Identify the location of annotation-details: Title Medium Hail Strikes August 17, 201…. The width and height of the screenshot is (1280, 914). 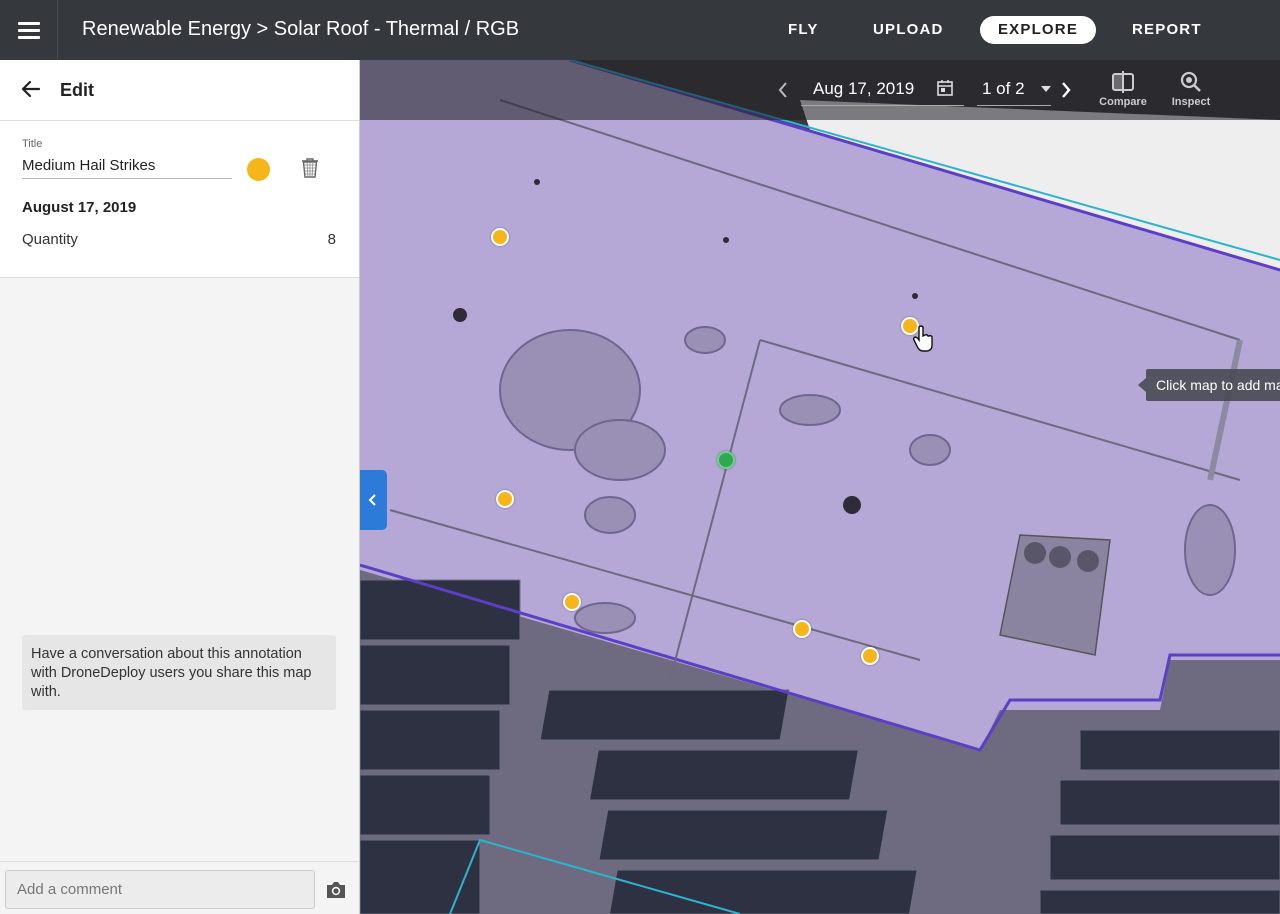
(179, 199).